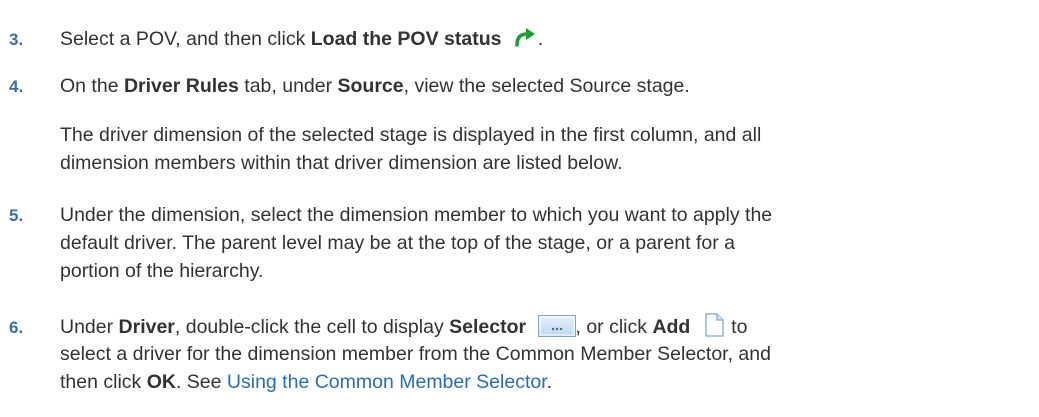 Image resolution: width=1039 pixels, height=417 pixels. I want to click on load-pov-status-icon, so click(524, 41).